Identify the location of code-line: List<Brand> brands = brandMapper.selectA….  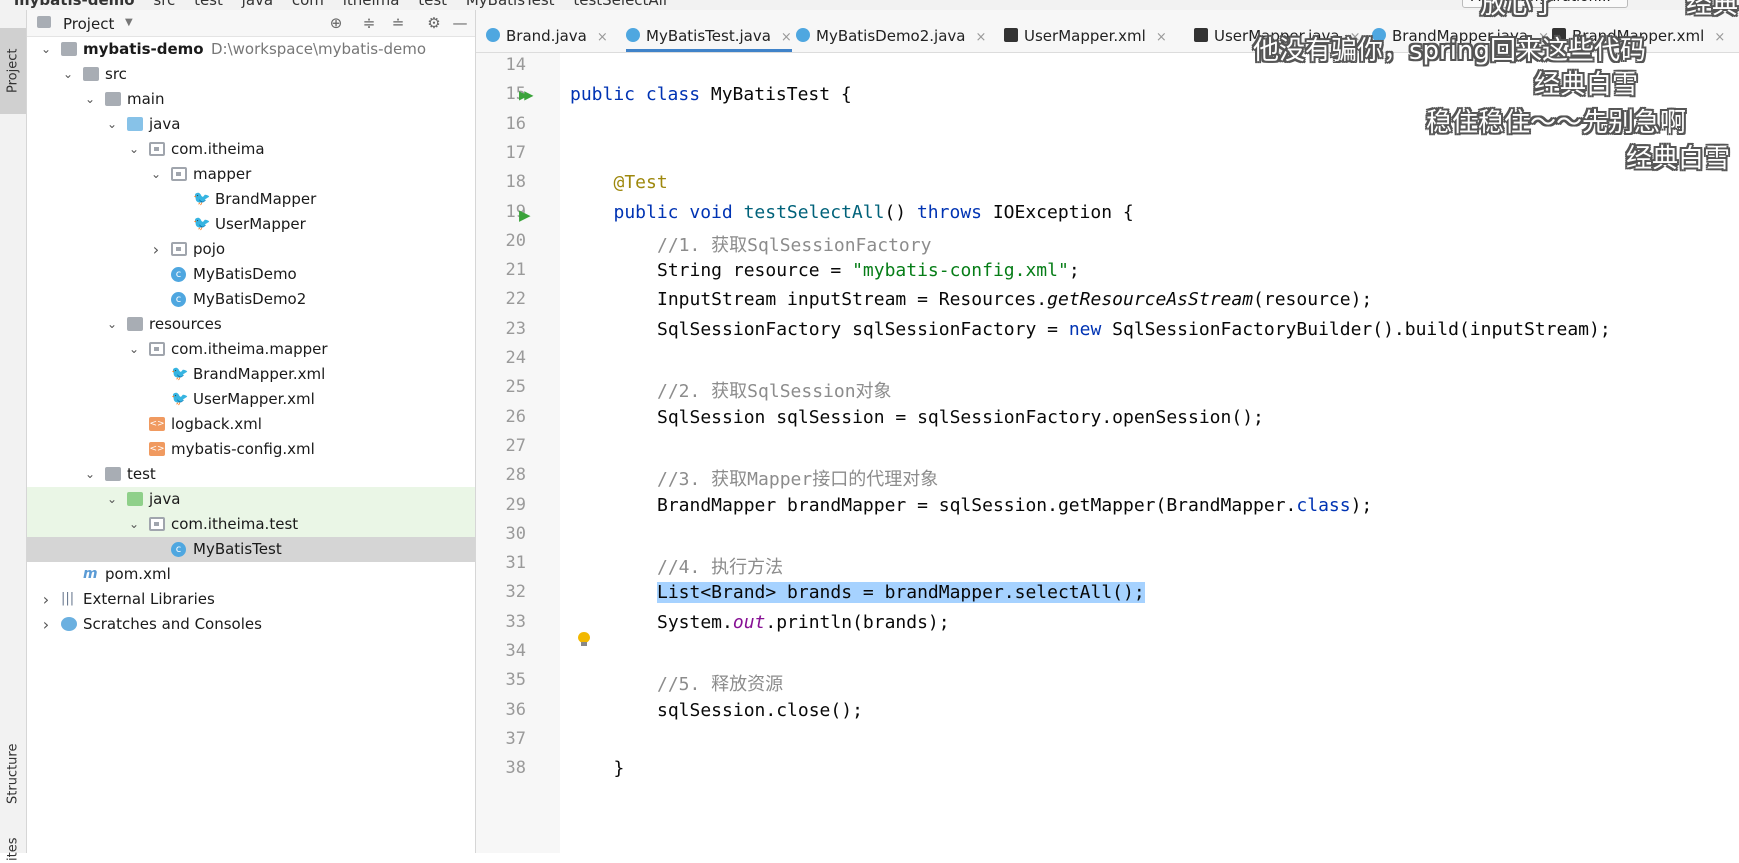
(901, 593).